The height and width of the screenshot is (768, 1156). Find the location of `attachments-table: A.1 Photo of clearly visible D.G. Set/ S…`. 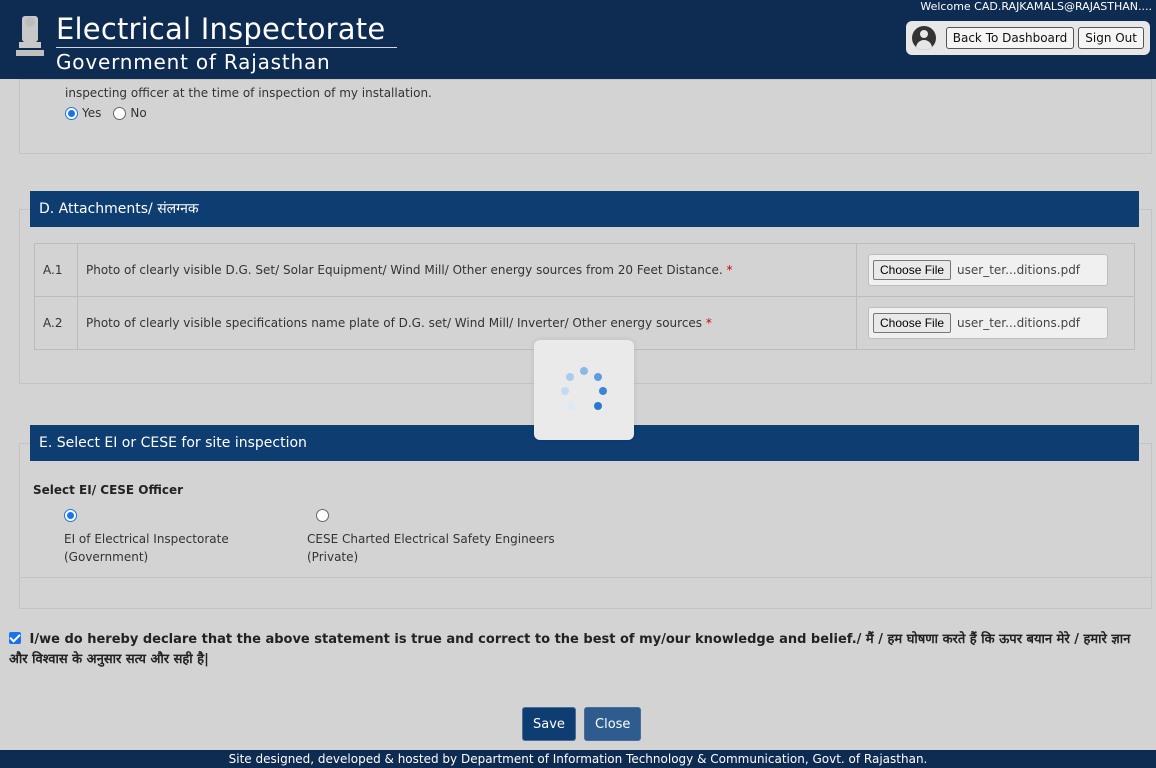

attachments-table: A.1 Photo of clearly visible D.G. Set/ S… is located at coordinates (584, 296).